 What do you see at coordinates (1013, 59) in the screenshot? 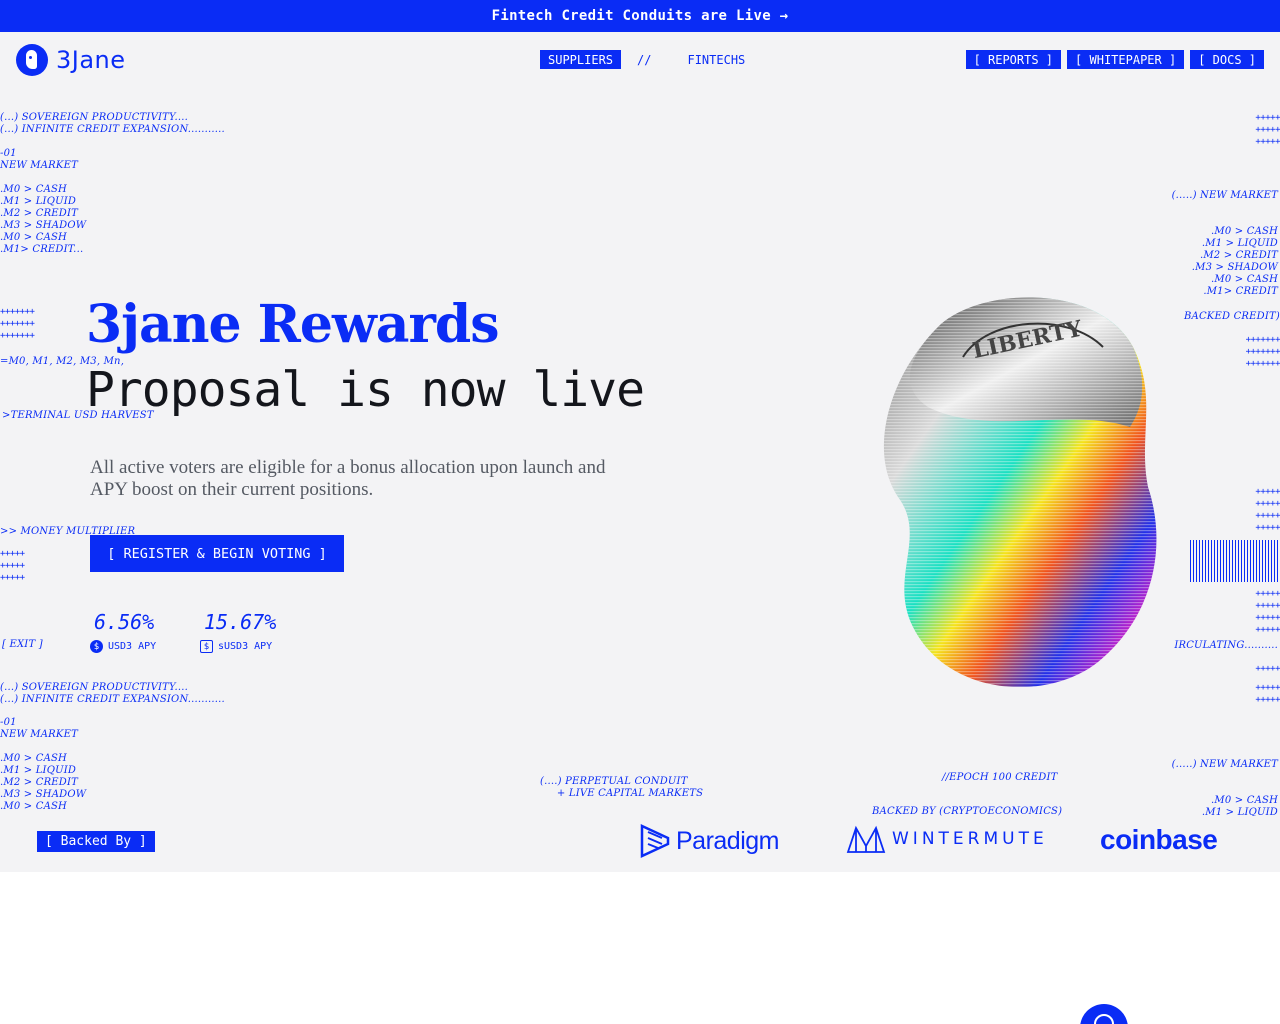
I see `reports-link: [ REPORTS ]` at bounding box center [1013, 59].